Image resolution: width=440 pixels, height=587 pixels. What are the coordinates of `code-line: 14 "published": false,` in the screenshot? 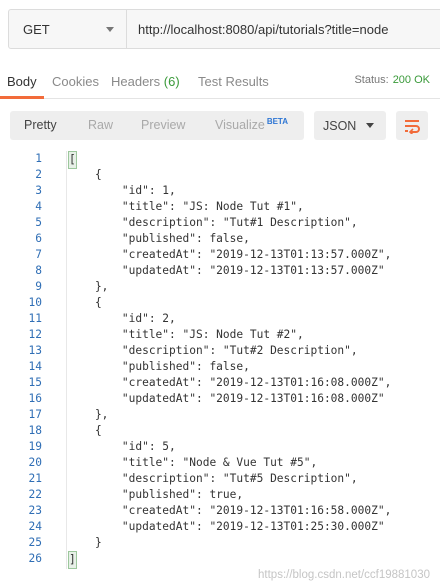 It's located at (220, 367).